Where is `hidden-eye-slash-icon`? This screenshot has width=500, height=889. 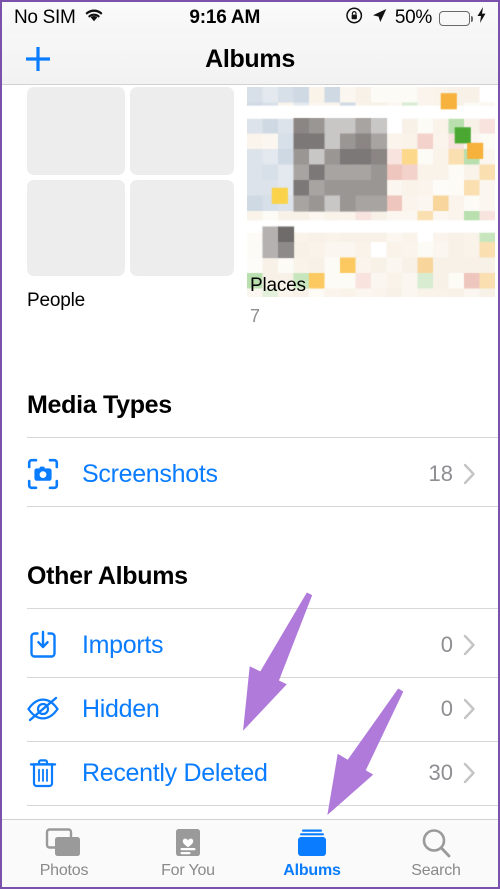
hidden-eye-slash-icon is located at coordinates (43, 709).